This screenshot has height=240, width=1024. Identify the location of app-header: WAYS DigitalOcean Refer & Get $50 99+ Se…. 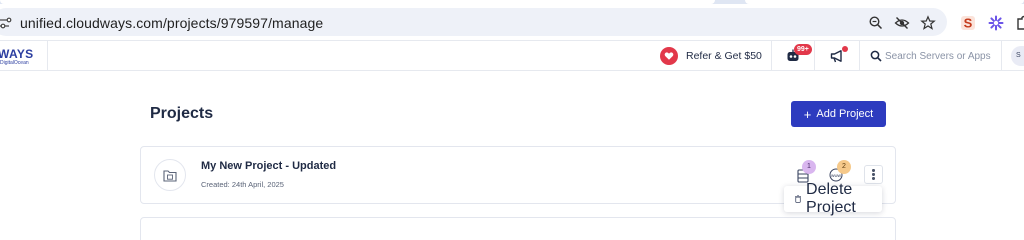
(512, 55).